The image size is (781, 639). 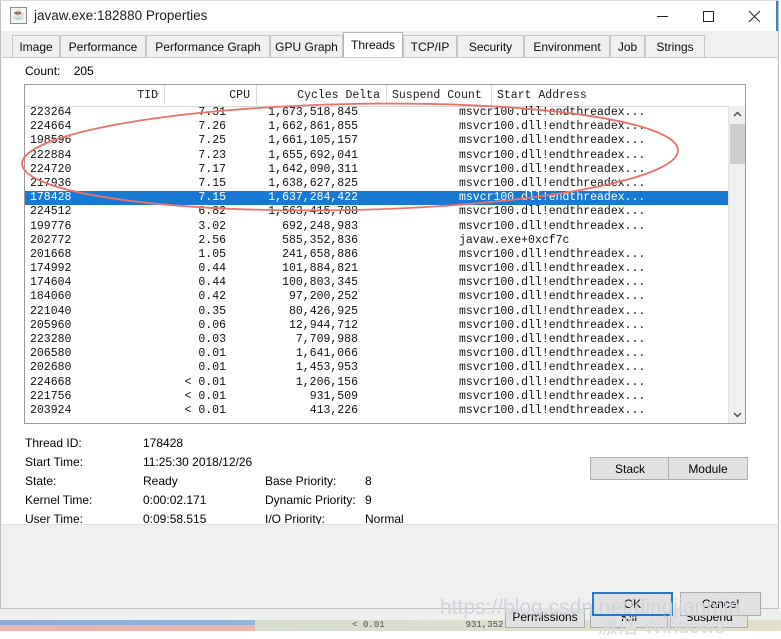 I want to click on scrollbar-thumb, so click(x=737, y=144).